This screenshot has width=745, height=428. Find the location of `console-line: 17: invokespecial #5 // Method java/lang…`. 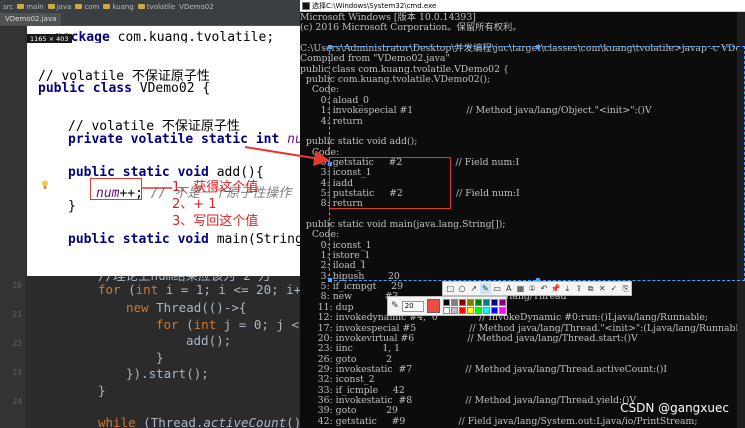

console-line: 17: invokespecial #5 // Method java/lang… is located at coordinates (522, 328).